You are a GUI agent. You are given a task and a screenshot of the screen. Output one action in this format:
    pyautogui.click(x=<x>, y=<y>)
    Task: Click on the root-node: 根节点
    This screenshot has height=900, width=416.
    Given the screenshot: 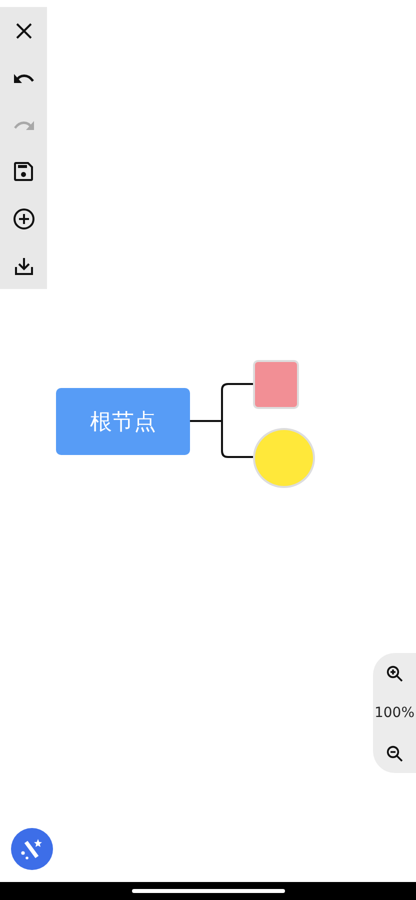 What is the action you would take?
    pyautogui.click(x=123, y=421)
    